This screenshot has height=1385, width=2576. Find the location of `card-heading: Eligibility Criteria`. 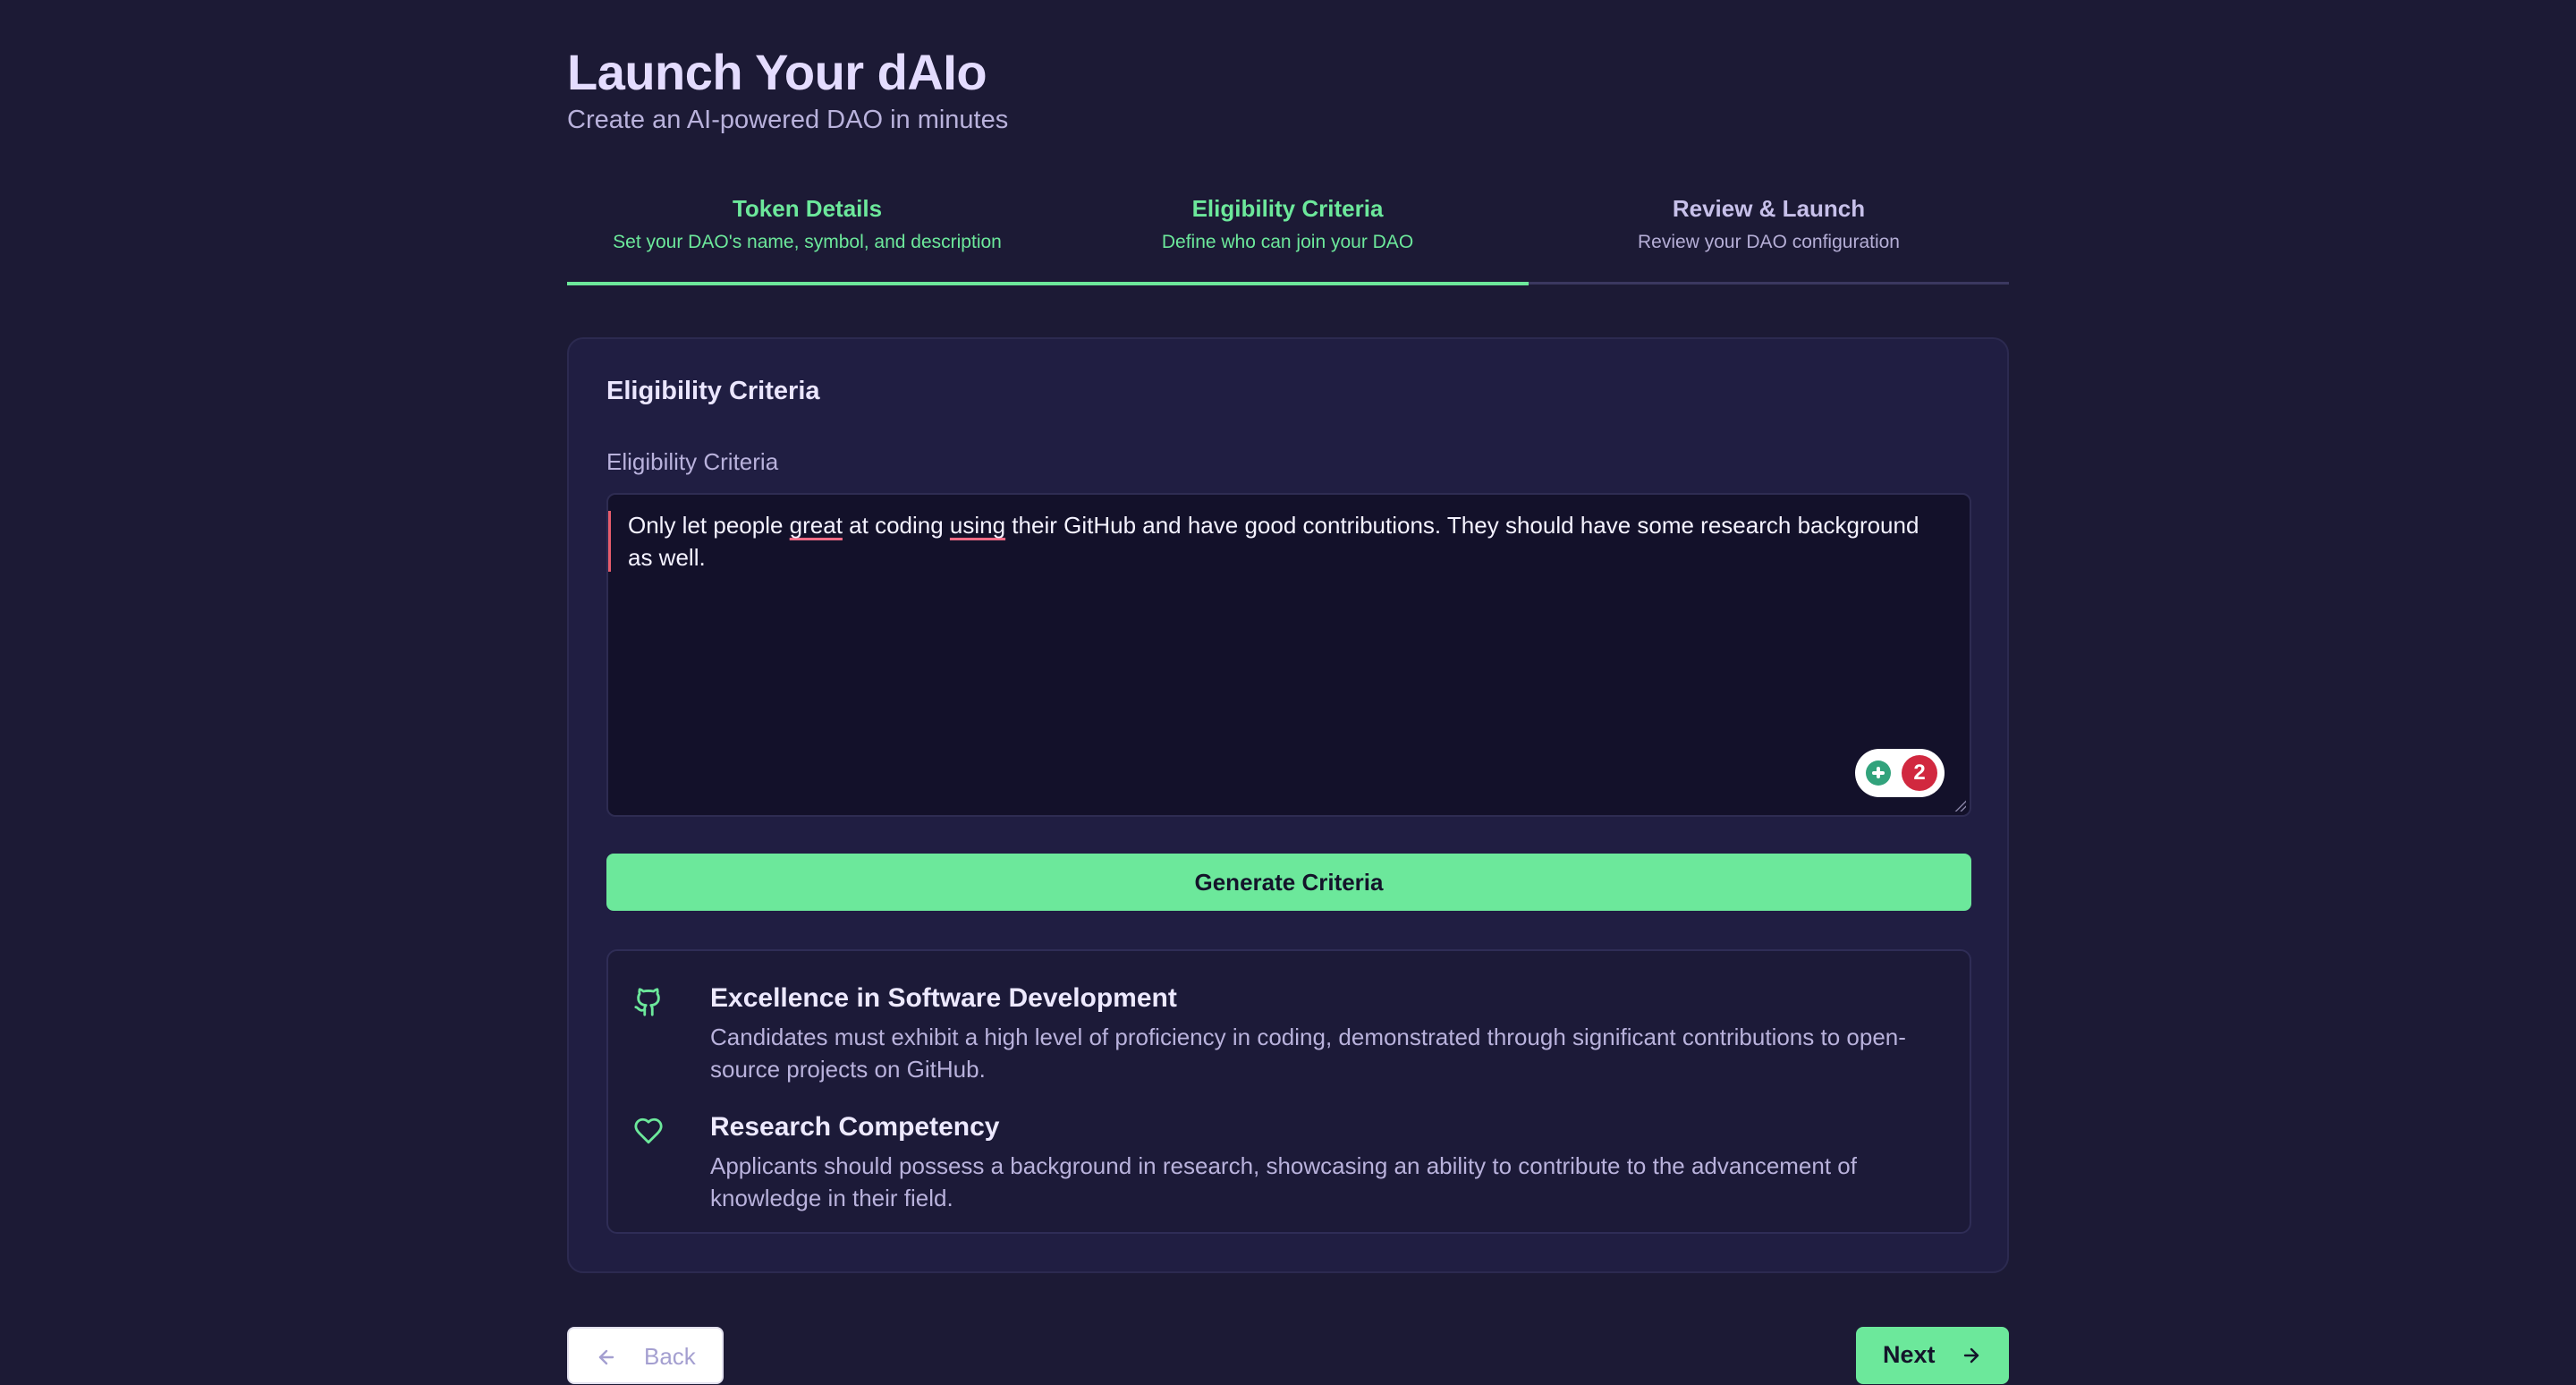

card-heading: Eligibility Criteria is located at coordinates (713, 391).